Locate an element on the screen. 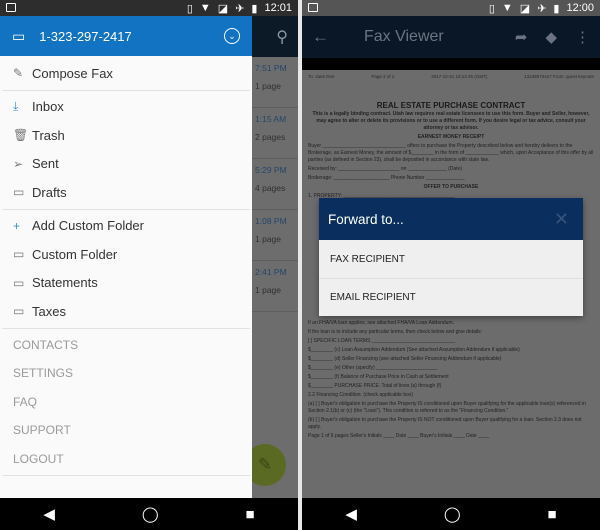  toolbar-shadow is located at coordinates (451, 64).